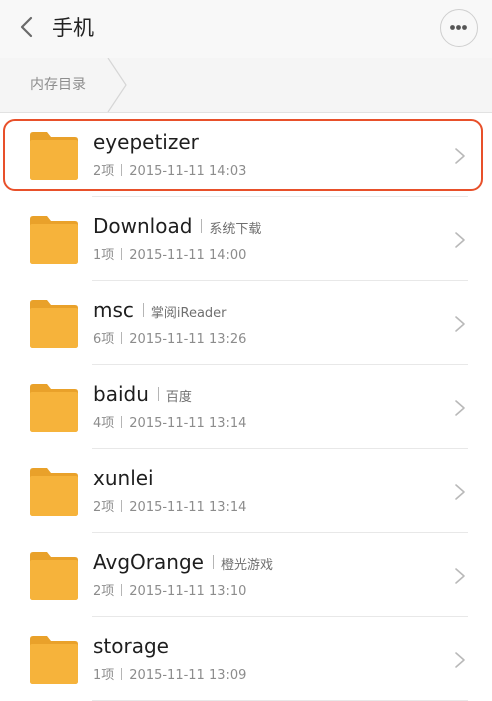 This screenshot has height=701, width=492. I want to click on page-title: 手机, so click(73, 28).